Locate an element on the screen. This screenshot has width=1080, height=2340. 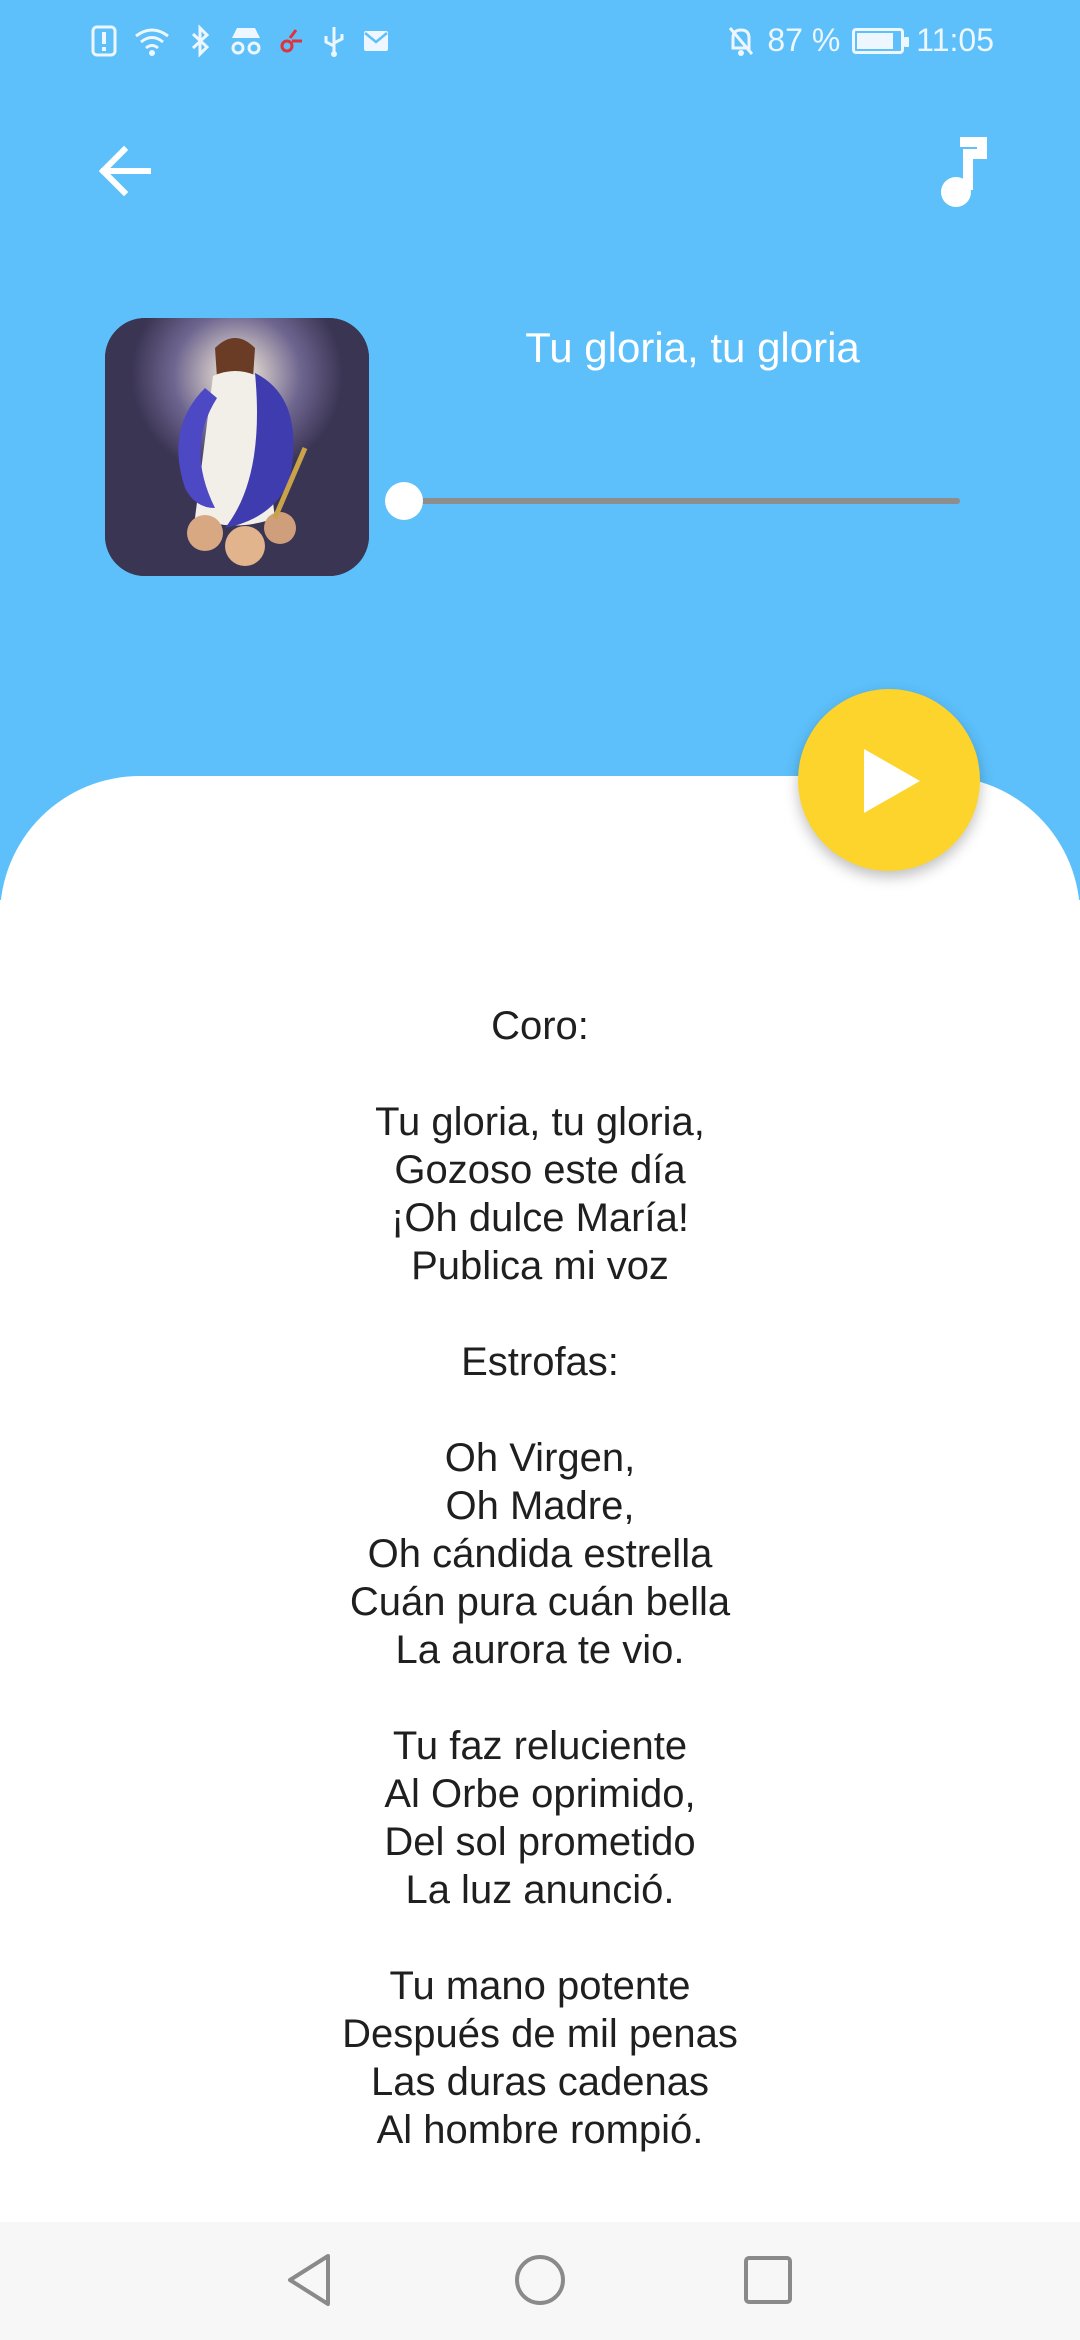
lyric-line: Coro: is located at coordinates (540, 1026).